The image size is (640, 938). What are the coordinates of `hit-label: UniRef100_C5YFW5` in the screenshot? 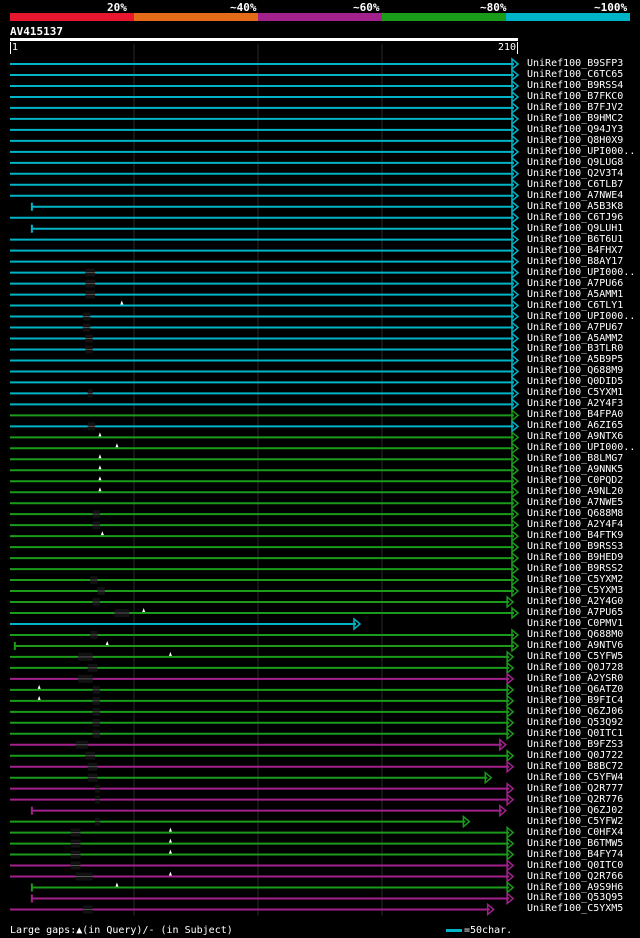 It's located at (575, 656).